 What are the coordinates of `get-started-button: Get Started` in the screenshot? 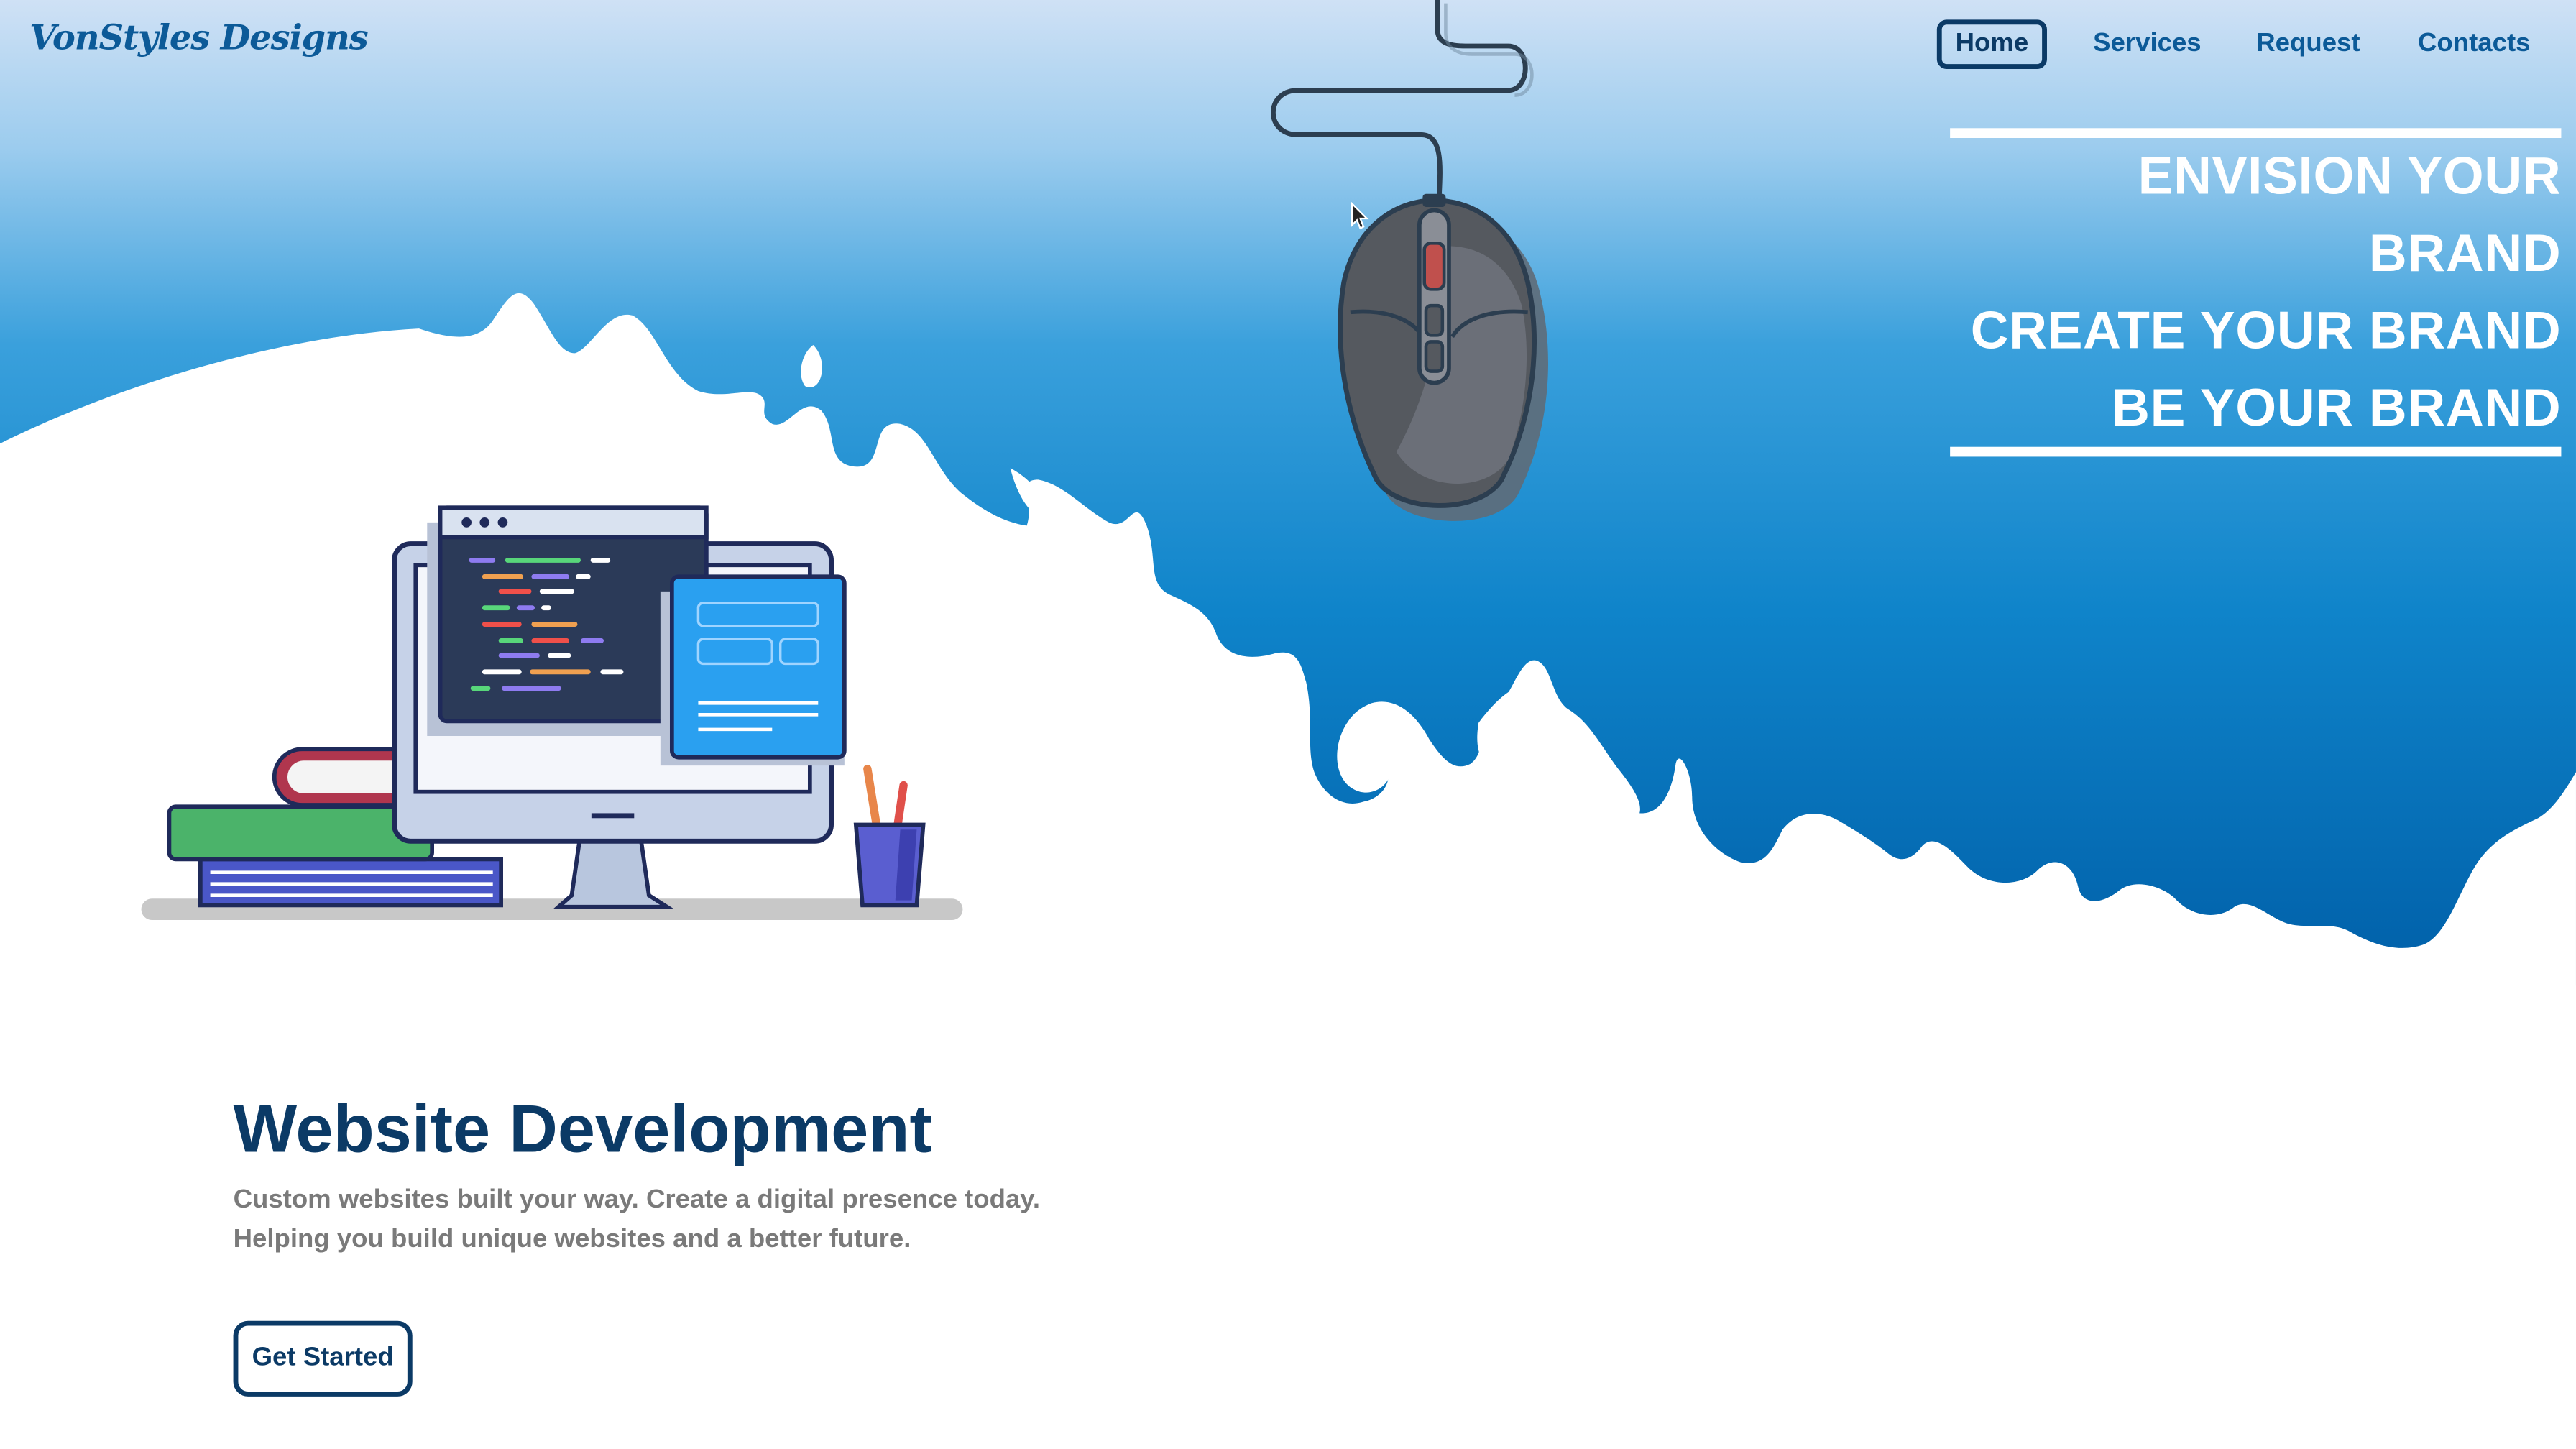 It's located at (323, 1358).